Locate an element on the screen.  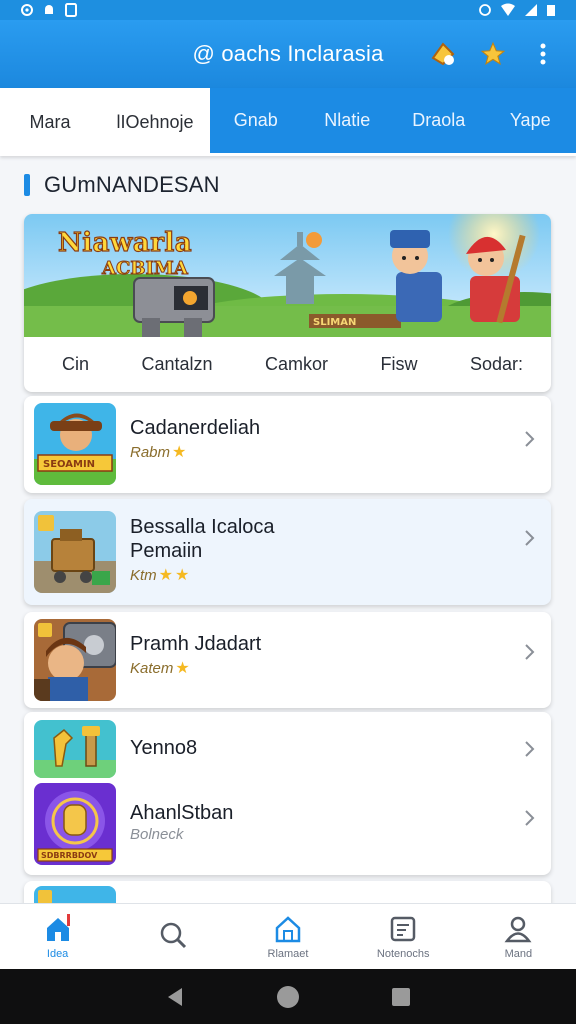
rating-text: Ktm is located at coordinates (143, 575).